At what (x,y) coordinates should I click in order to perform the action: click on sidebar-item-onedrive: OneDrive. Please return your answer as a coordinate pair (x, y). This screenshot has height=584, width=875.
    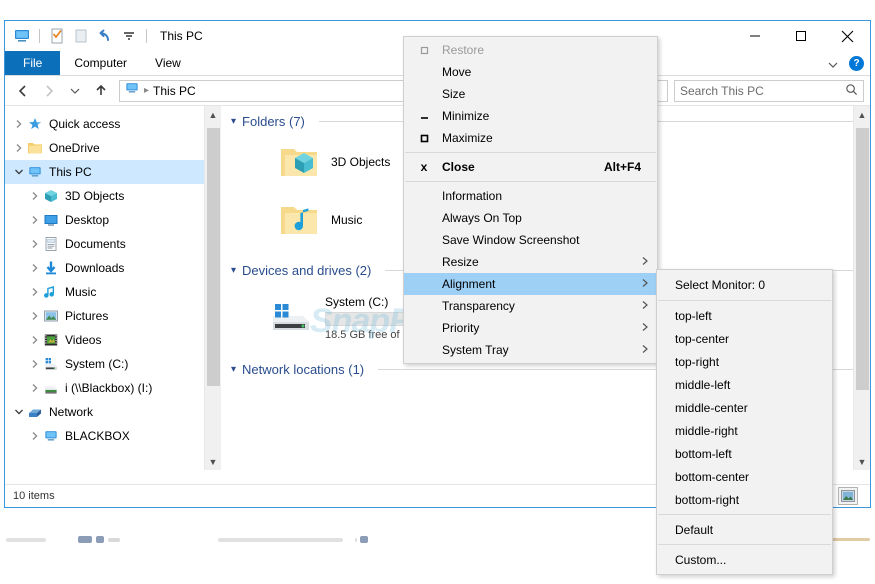
    Looking at the image, I should click on (113, 148).